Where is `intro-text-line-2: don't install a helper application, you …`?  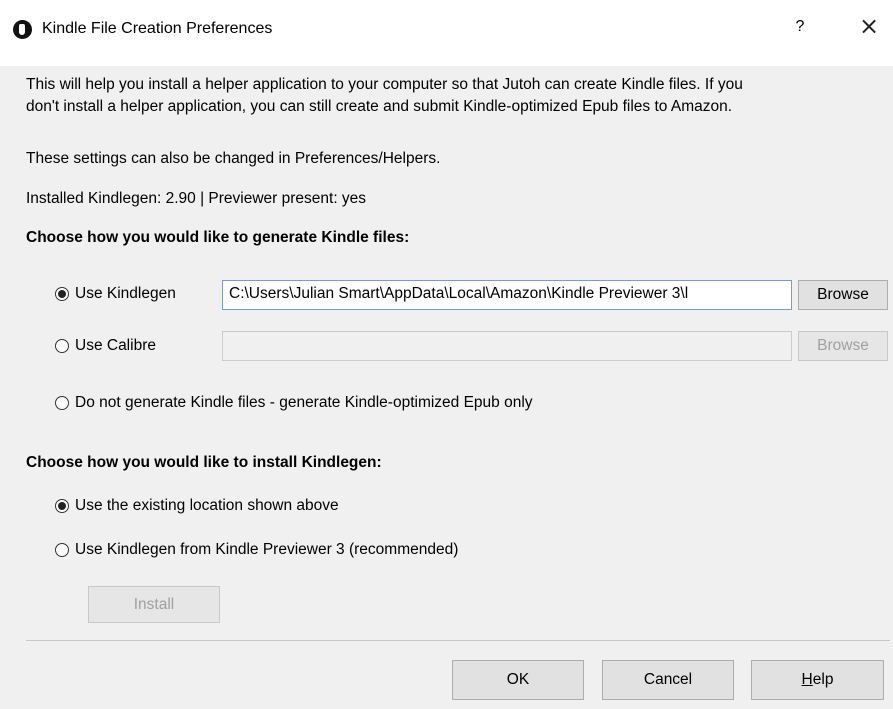
intro-text-line-2: don't install a helper application, you … is located at coordinates (379, 106).